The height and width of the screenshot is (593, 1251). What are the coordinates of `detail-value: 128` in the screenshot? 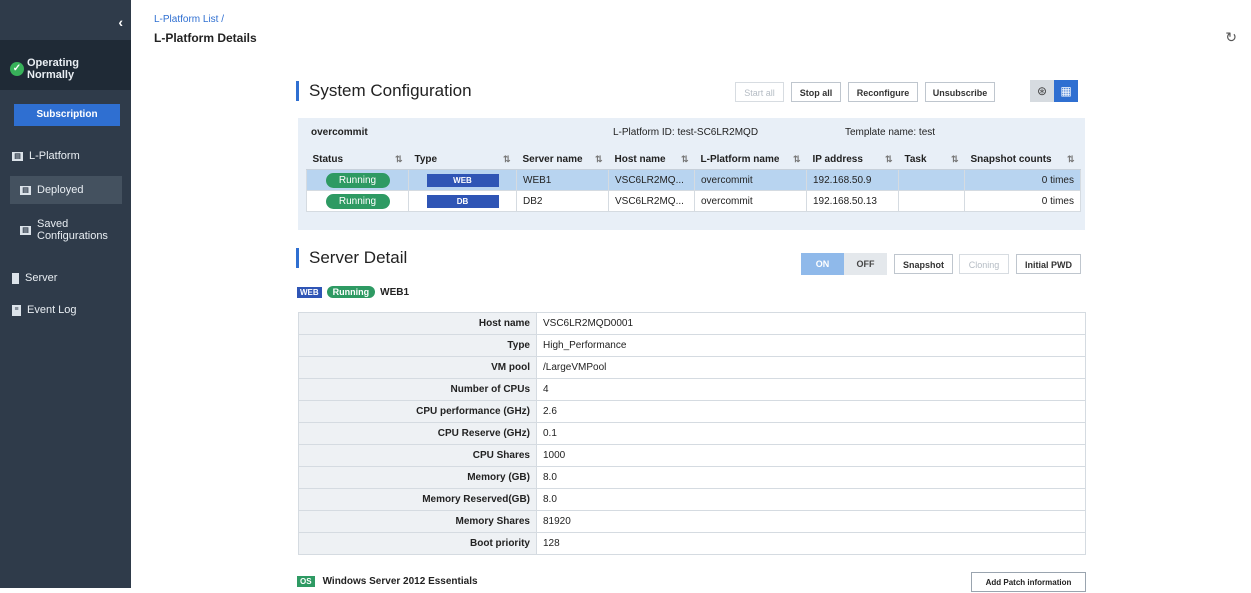 It's located at (811, 543).